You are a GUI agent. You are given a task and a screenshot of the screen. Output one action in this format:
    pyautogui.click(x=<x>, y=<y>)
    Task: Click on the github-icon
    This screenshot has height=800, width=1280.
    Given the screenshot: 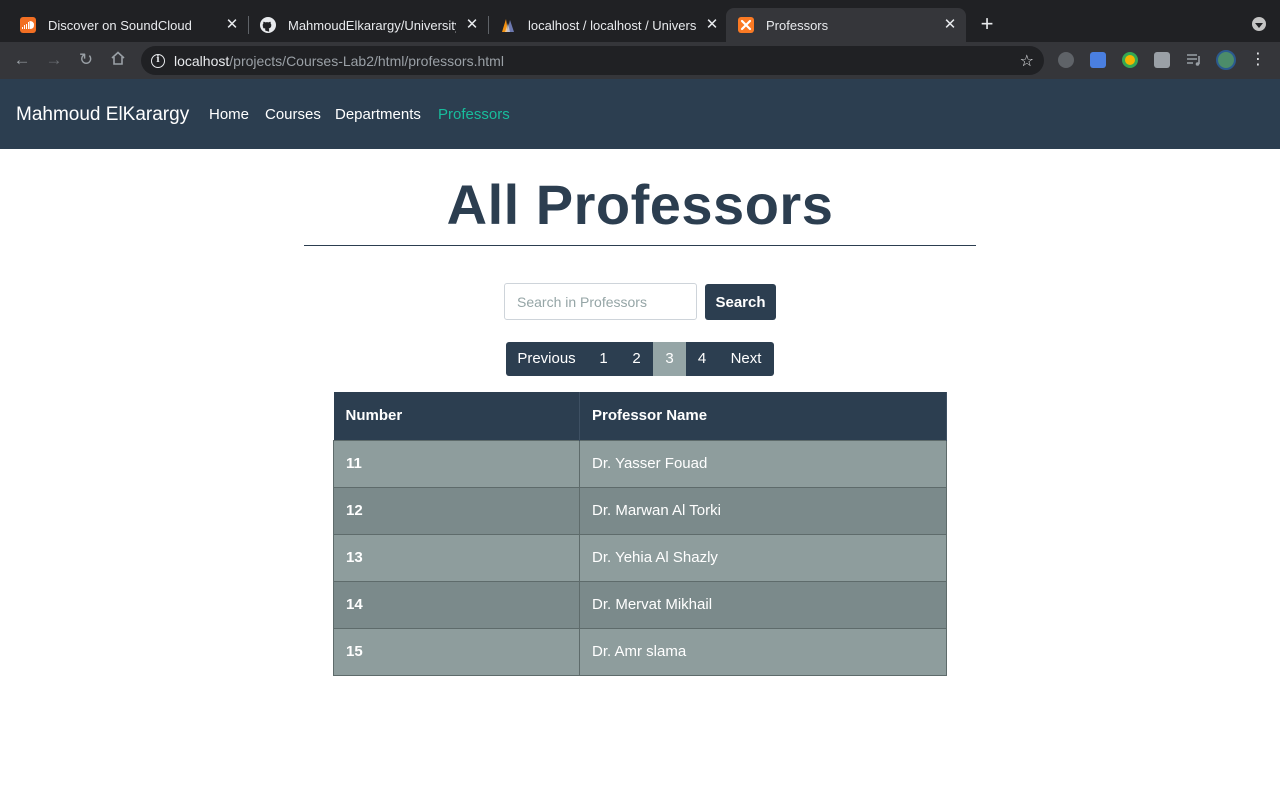 What is the action you would take?
    pyautogui.click(x=268, y=25)
    